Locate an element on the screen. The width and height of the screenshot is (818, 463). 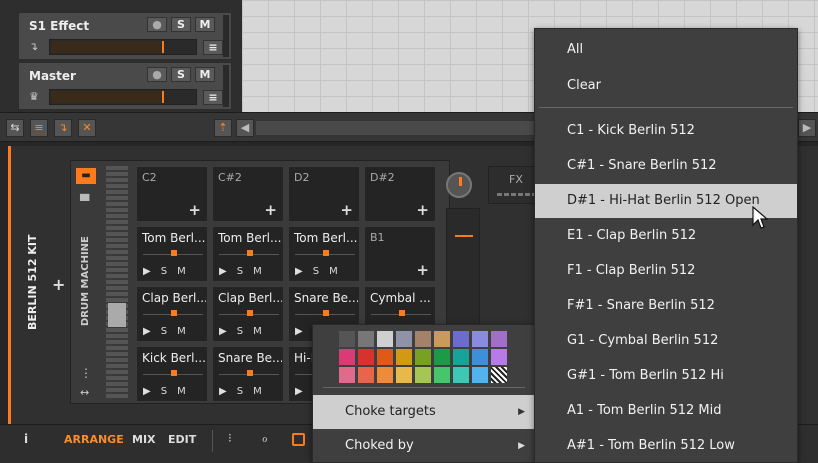
scroll-left-icon: ◀ is located at coordinates (245, 128).